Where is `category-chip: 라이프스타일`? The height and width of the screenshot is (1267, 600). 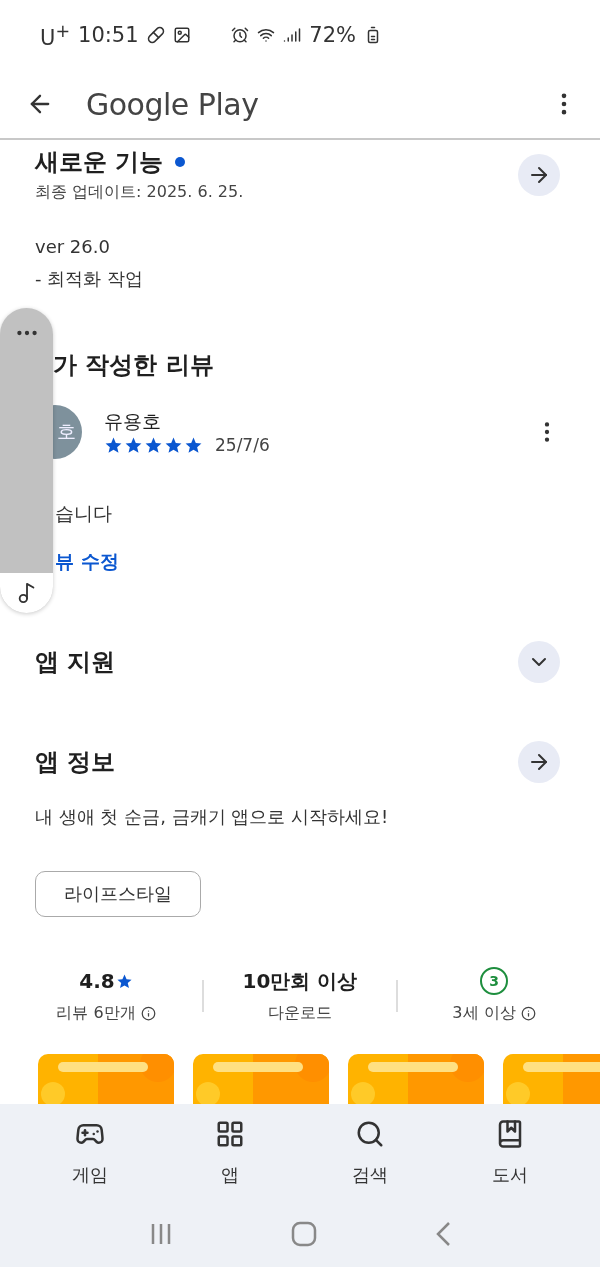
category-chip: 라이프스타일 is located at coordinates (118, 894).